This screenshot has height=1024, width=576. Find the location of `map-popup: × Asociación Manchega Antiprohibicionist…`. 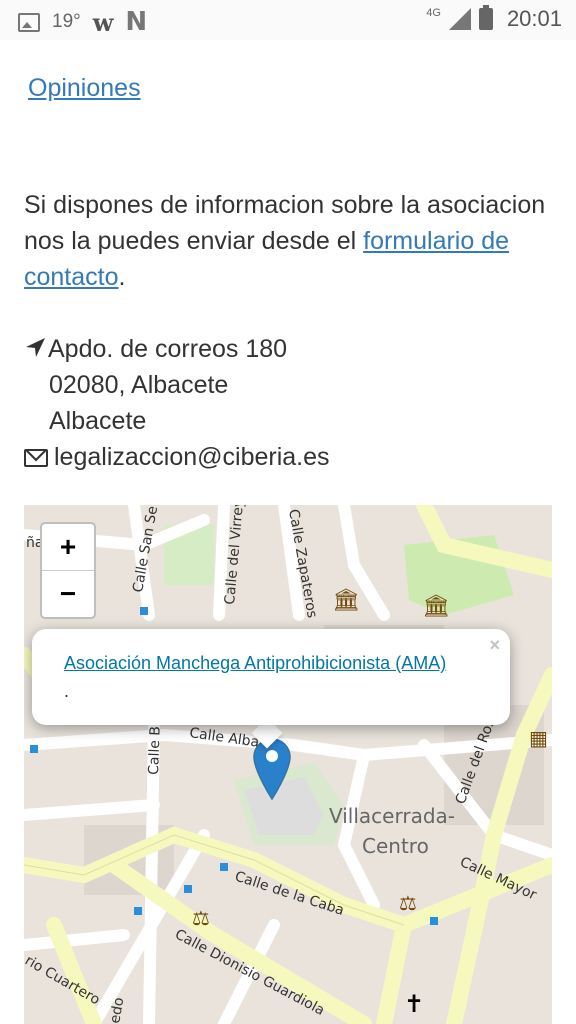

map-popup: × Asociación Manchega Antiprohibicionist… is located at coordinates (271, 677).